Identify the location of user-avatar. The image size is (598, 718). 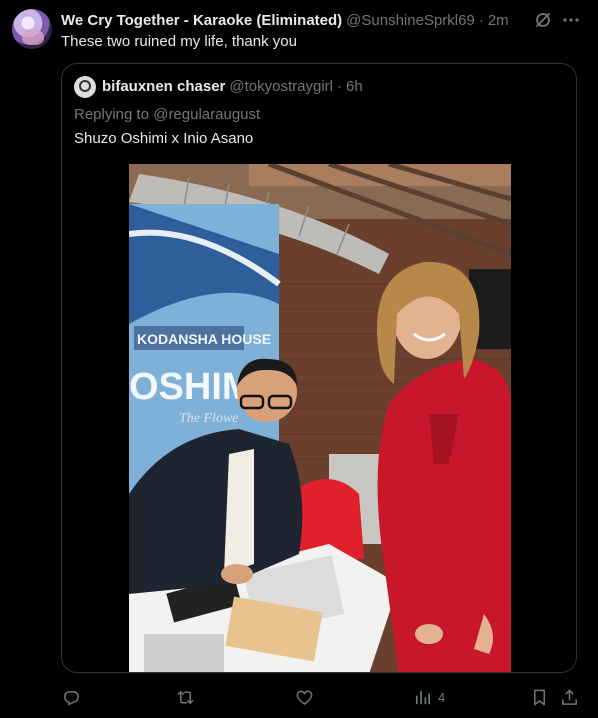
(32, 29).